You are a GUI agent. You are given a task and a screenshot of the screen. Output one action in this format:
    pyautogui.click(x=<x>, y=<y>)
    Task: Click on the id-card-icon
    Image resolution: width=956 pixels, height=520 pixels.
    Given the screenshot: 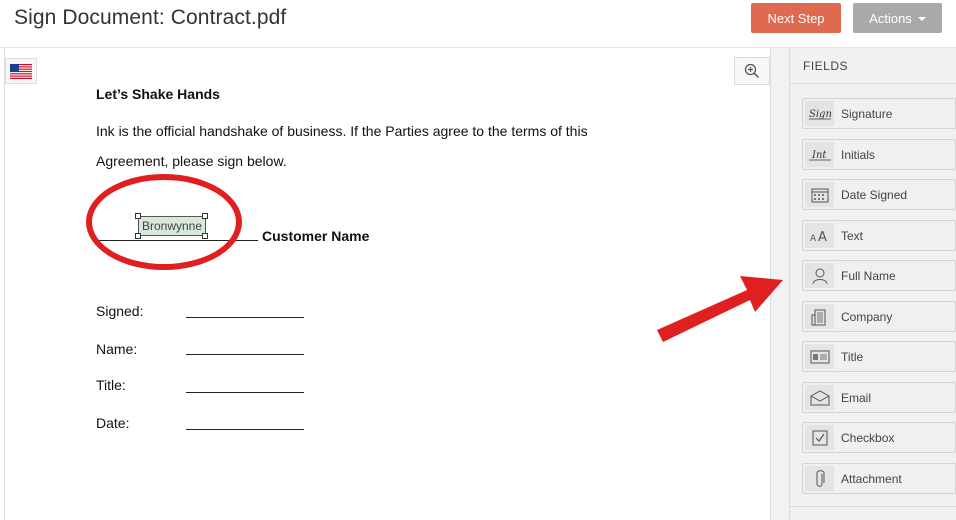 What is the action you would take?
    pyautogui.click(x=819, y=356)
    